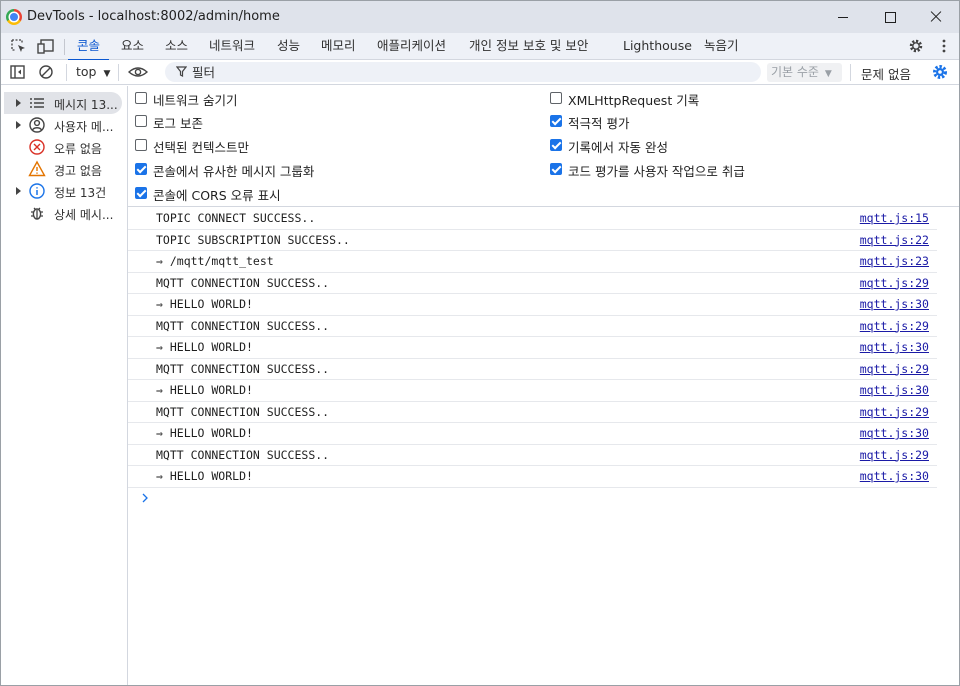  I want to click on checkbox-label: 콘솔에서 유사한 메시지 그룹화, so click(234, 171).